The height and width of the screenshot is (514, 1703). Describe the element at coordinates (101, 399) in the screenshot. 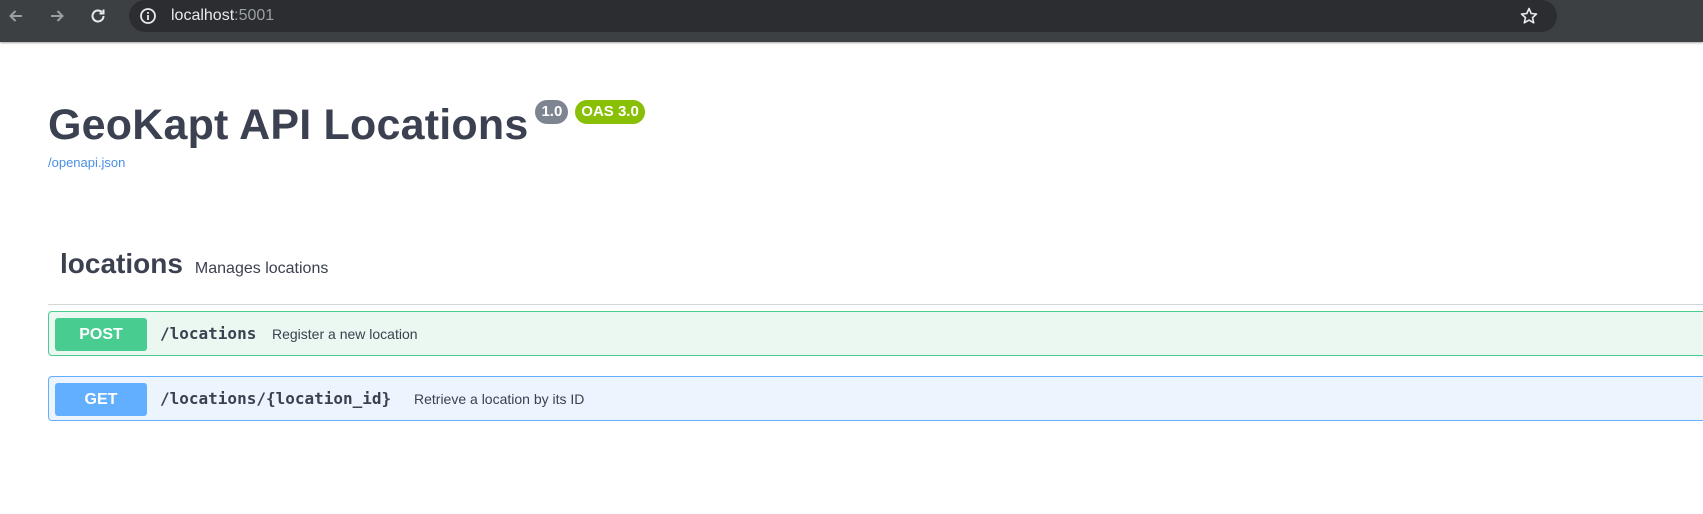

I see `method-badge-get: GET` at that location.